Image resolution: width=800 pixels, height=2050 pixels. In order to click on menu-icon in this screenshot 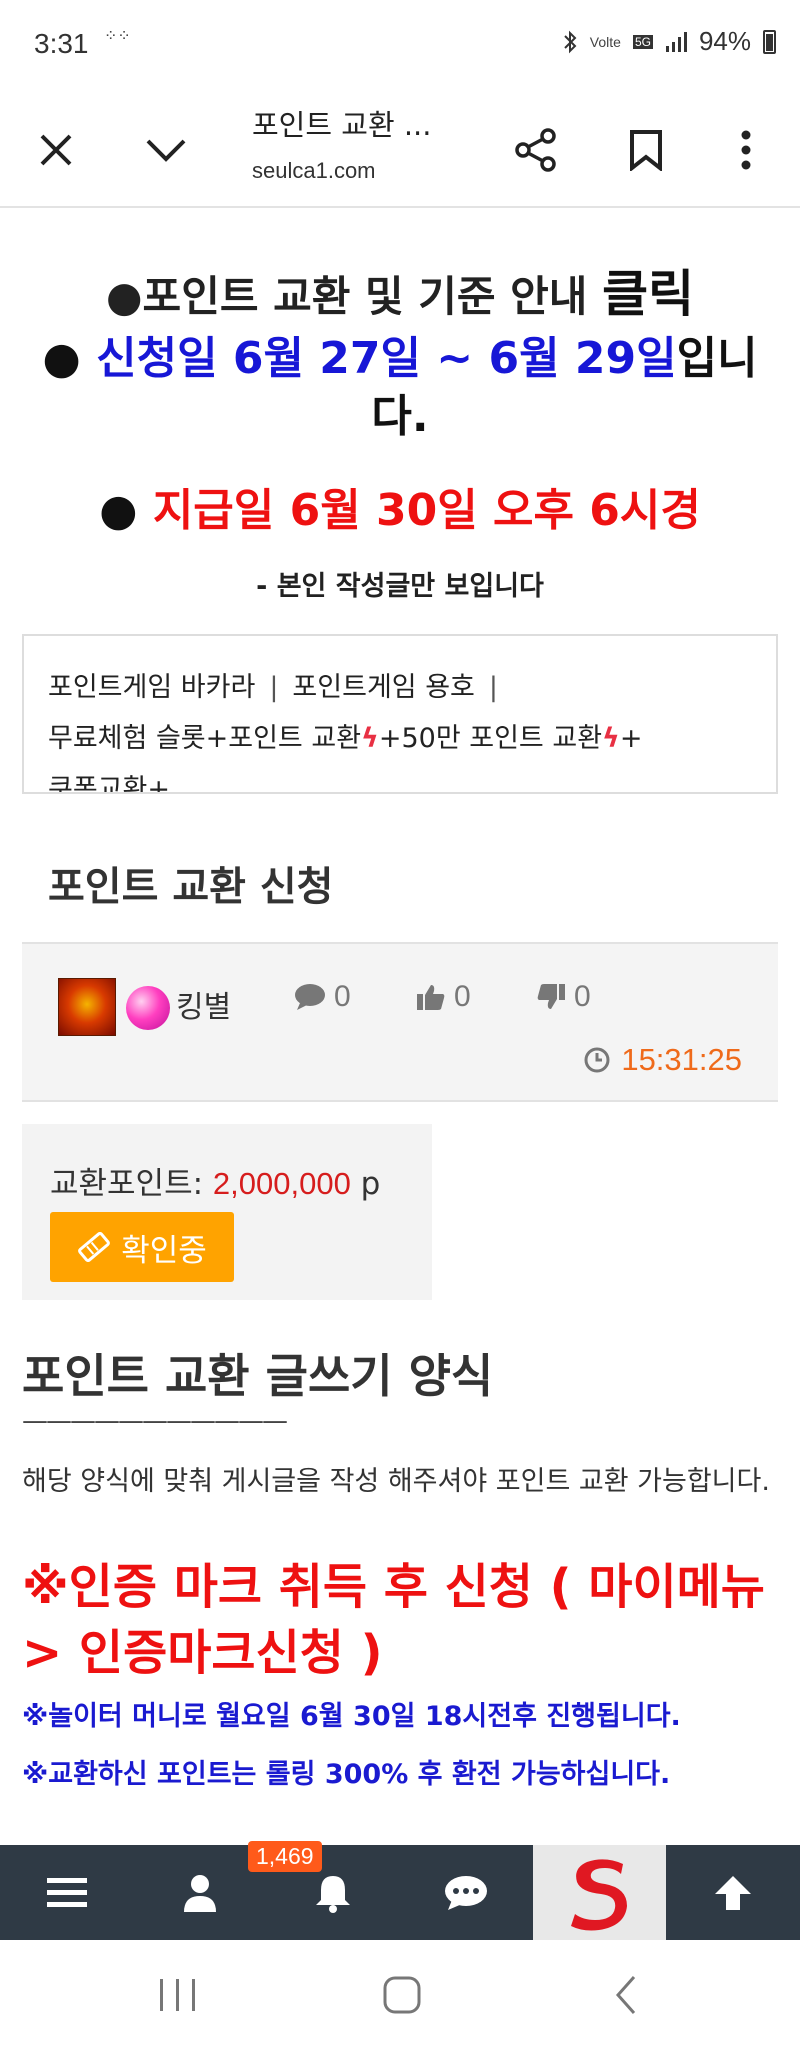, I will do `click(66, 1892)`.